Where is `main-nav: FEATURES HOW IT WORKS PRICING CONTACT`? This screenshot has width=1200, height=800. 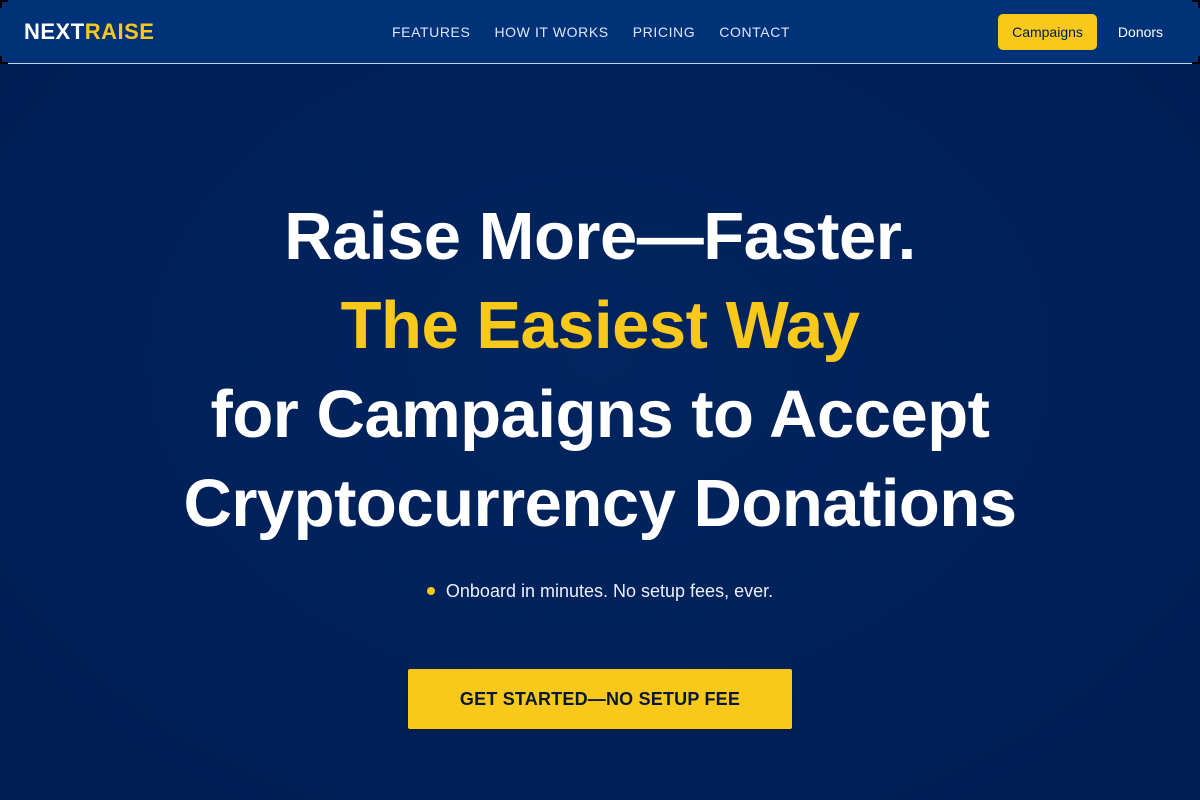 main-nav: FEATURES HOW IT WORKS PRICING CONTACT is located at coordinates (591, 32).